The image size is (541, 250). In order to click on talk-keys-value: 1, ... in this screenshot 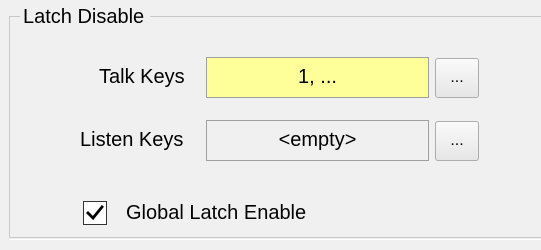, I will do `click(317, 77)`.